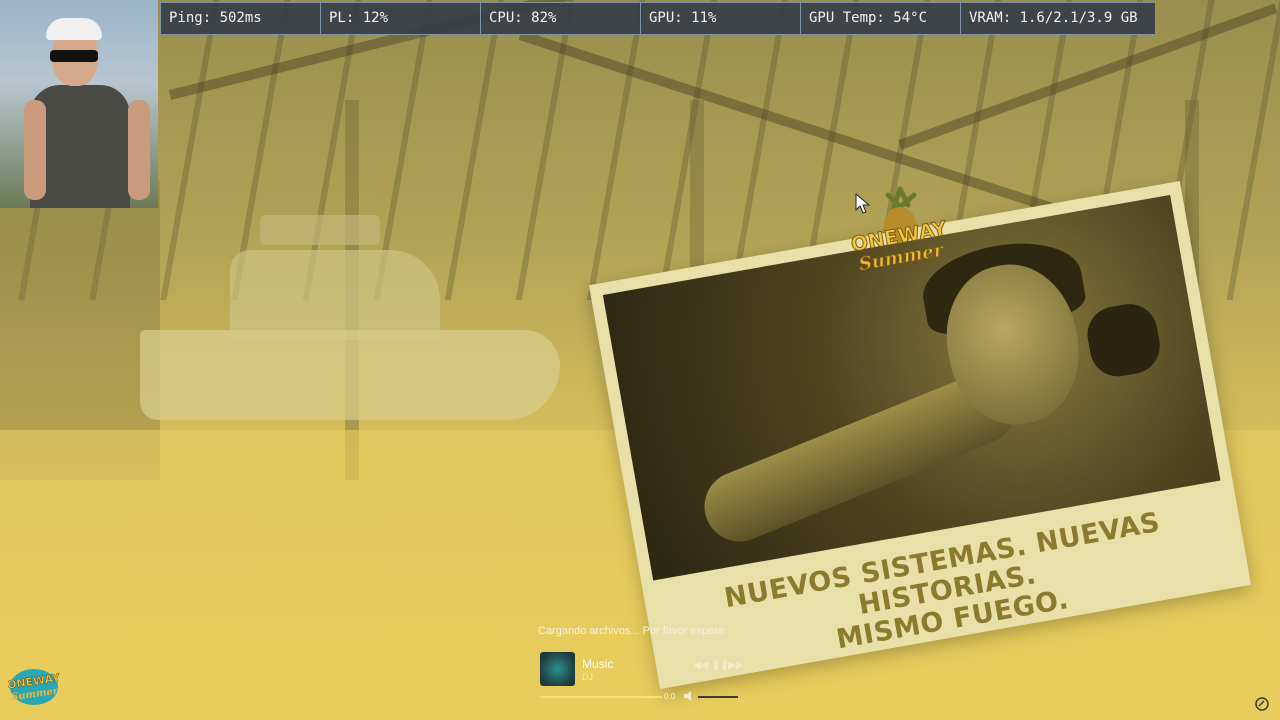  What do you see at coordinates (689, 696) in the screenshot?
I see `volume-icon` at bounding box center [689, 696].